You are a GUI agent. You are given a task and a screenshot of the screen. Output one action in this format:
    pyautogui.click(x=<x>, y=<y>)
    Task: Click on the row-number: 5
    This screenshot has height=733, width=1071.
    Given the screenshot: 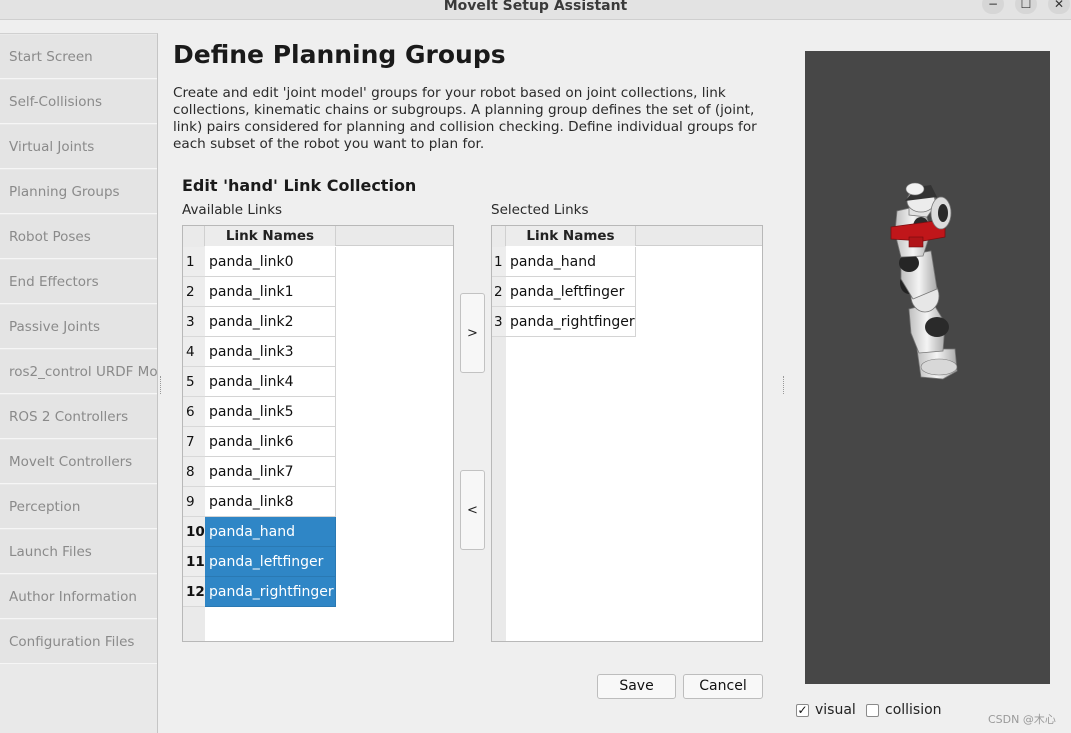 What is the action you would take?
    pyautogui.click(x=194, y=382)
    